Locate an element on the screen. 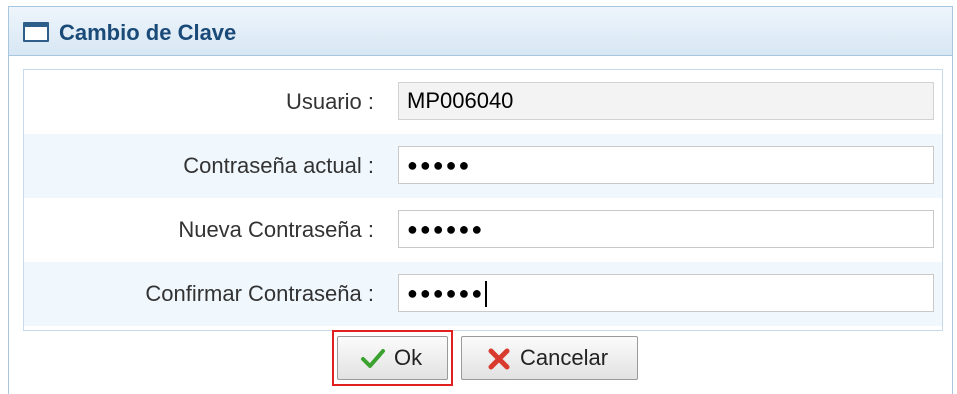 The height and width of the screenshot is (394, 957). contrasena-actual-label: Contraseña actual : is located at coordinates (278, 165).